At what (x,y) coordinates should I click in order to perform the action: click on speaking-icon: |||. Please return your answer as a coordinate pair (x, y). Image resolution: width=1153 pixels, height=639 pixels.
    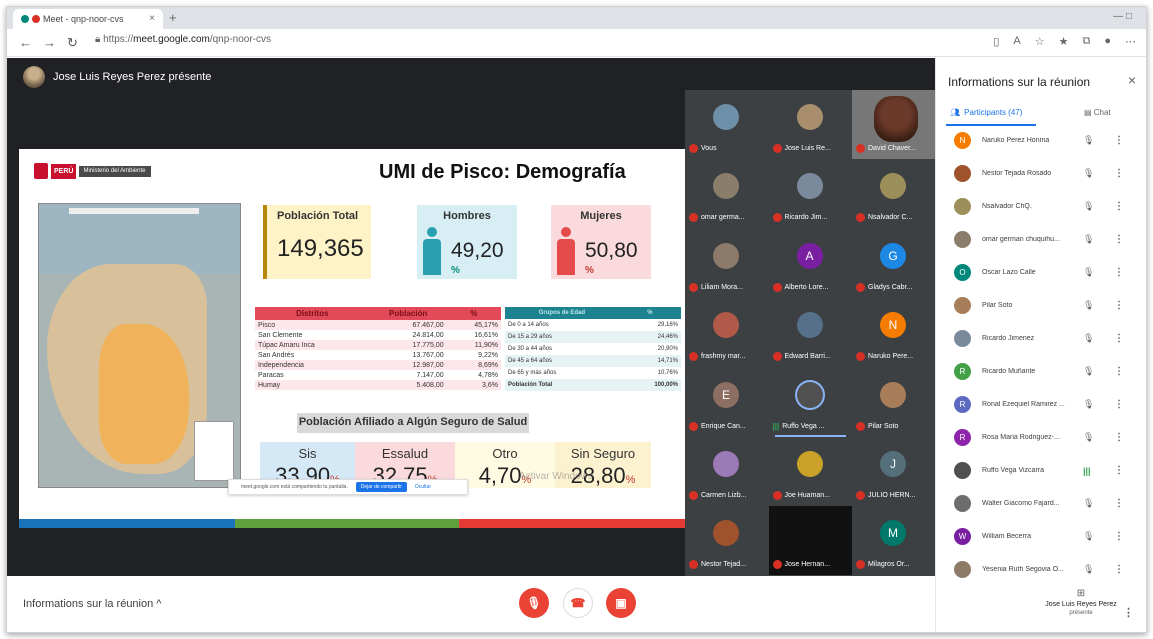
    Looking at the image, I should click on (1087, 471).